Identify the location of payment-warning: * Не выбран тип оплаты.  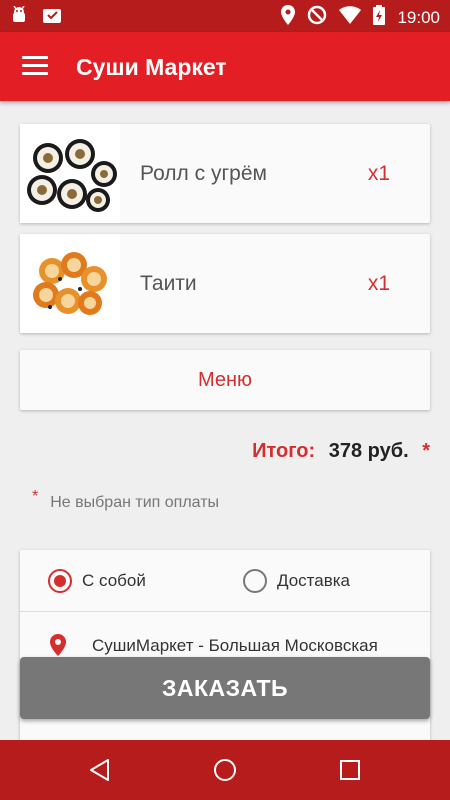
(126, 500).